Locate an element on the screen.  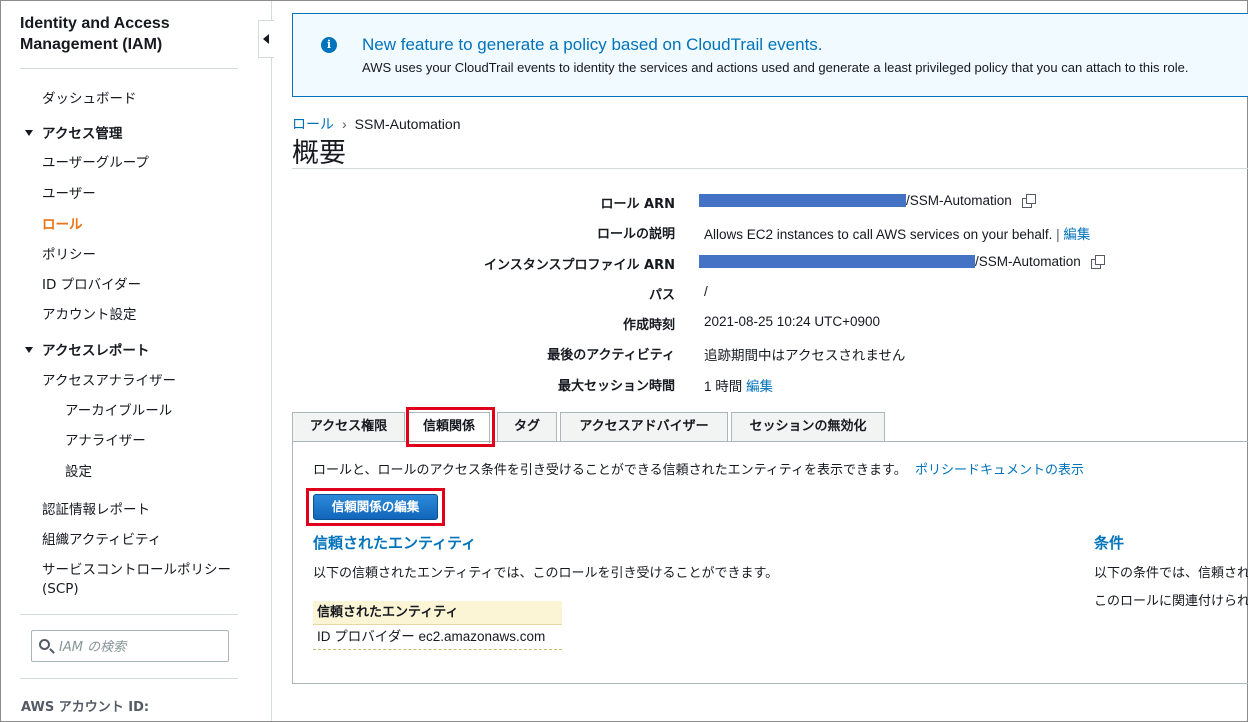
chevron-right-icon: › is located at coordinates (344, 124).